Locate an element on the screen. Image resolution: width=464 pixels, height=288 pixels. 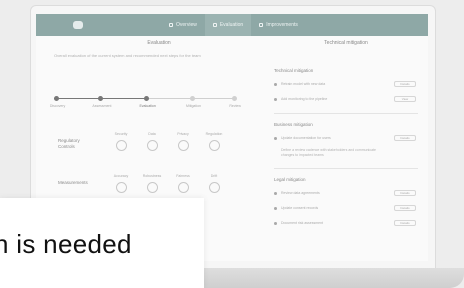
gauge: Drift is located at coordinates (214, 183).